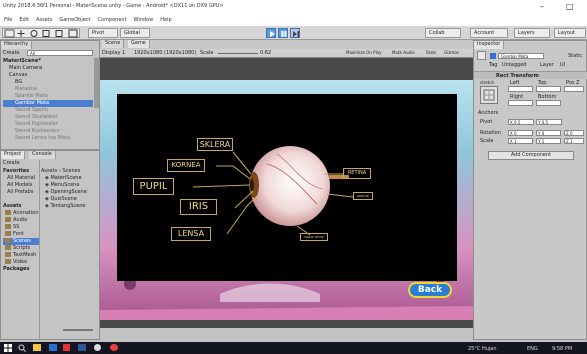 Image resolution: width=587 pixels, height=354 pixels. I want to click on favorites-header: Favorites, so click(16, 171).